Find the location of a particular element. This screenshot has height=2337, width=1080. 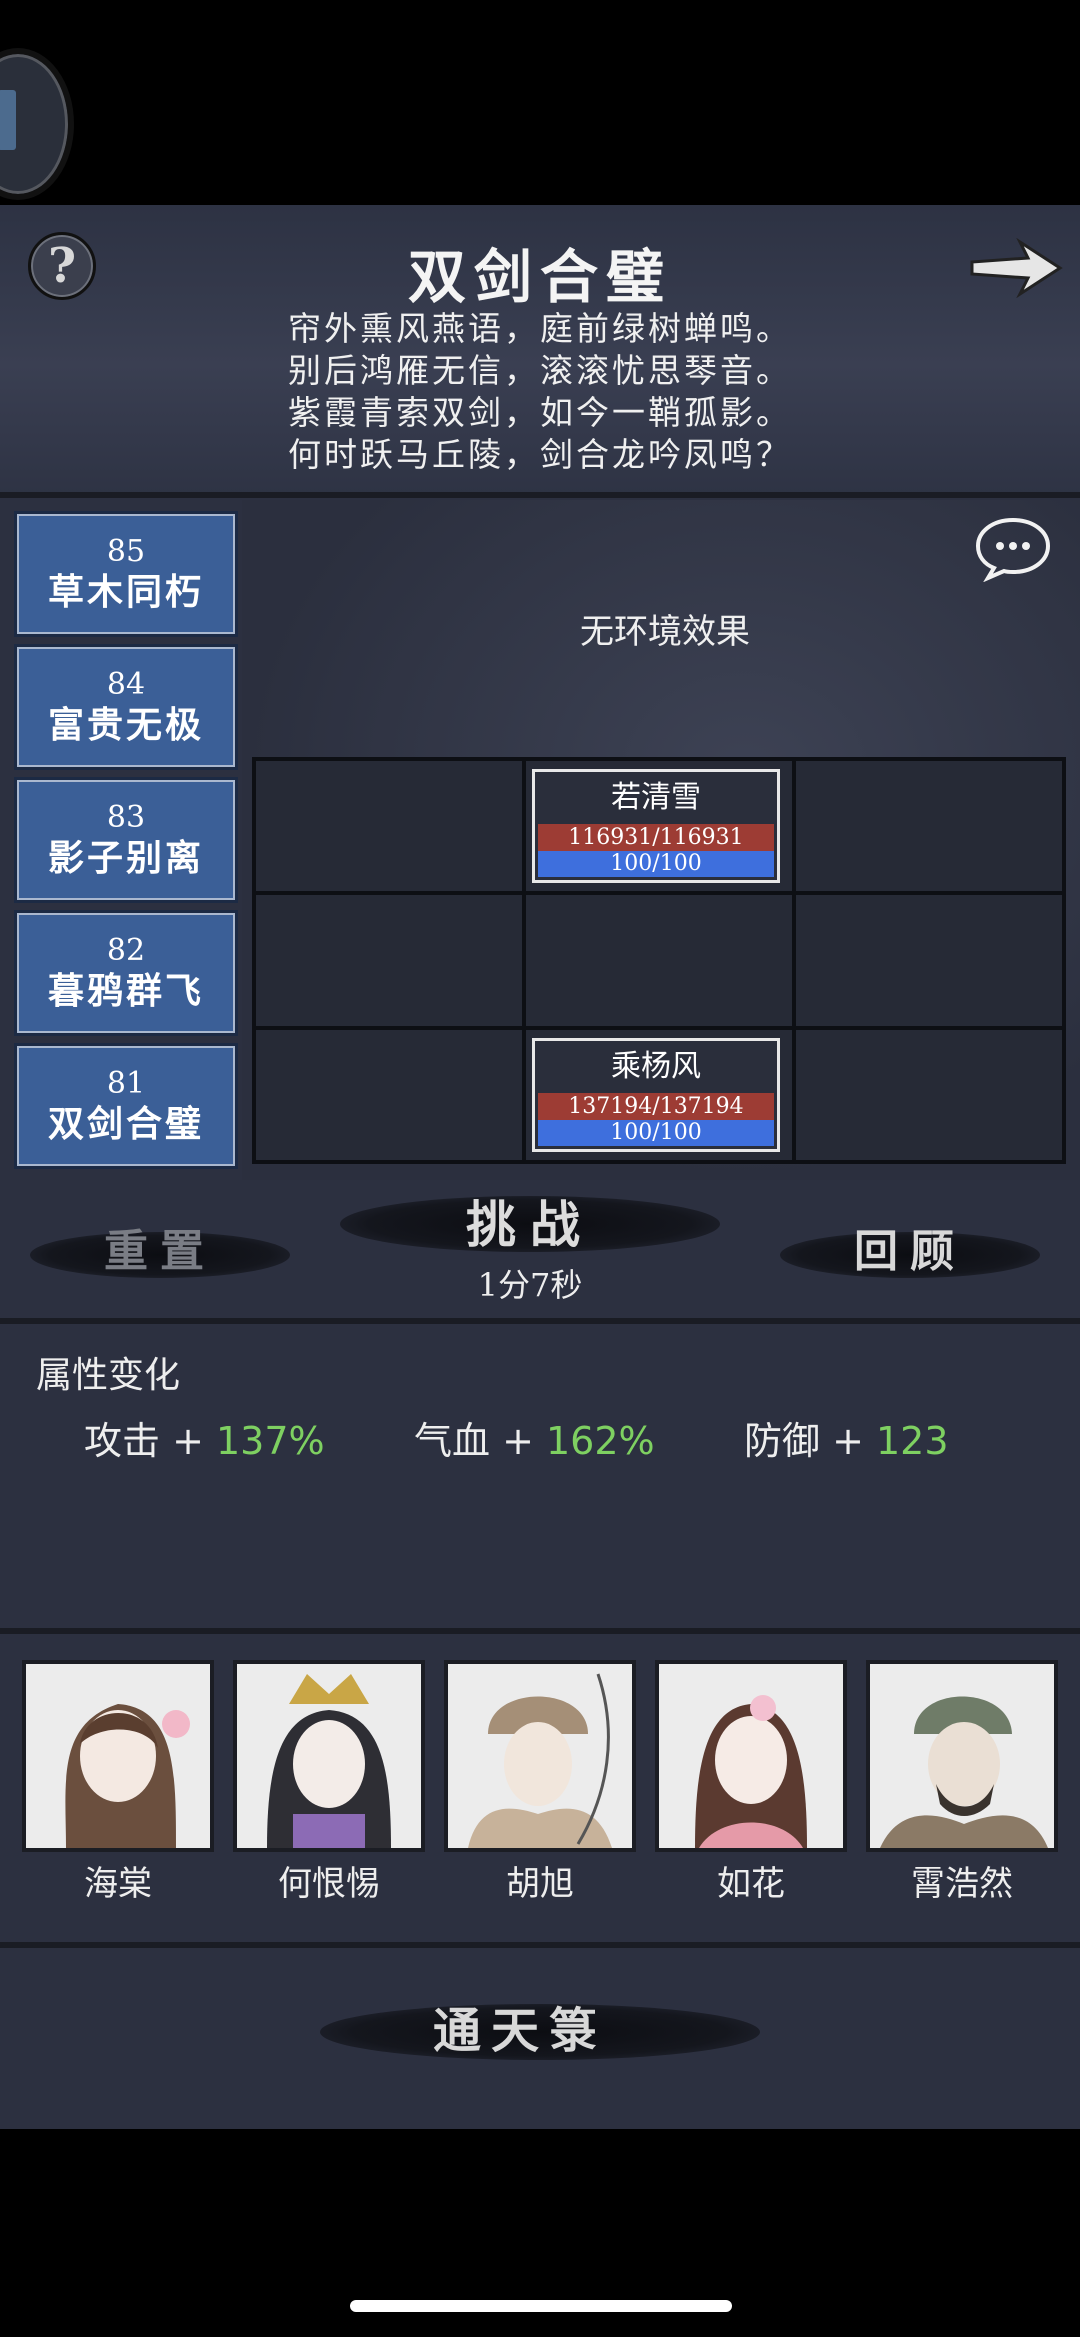

poem-line: 紫霞青索双剑，如今一鞘孤影。 is located at coordinates (540, 412).